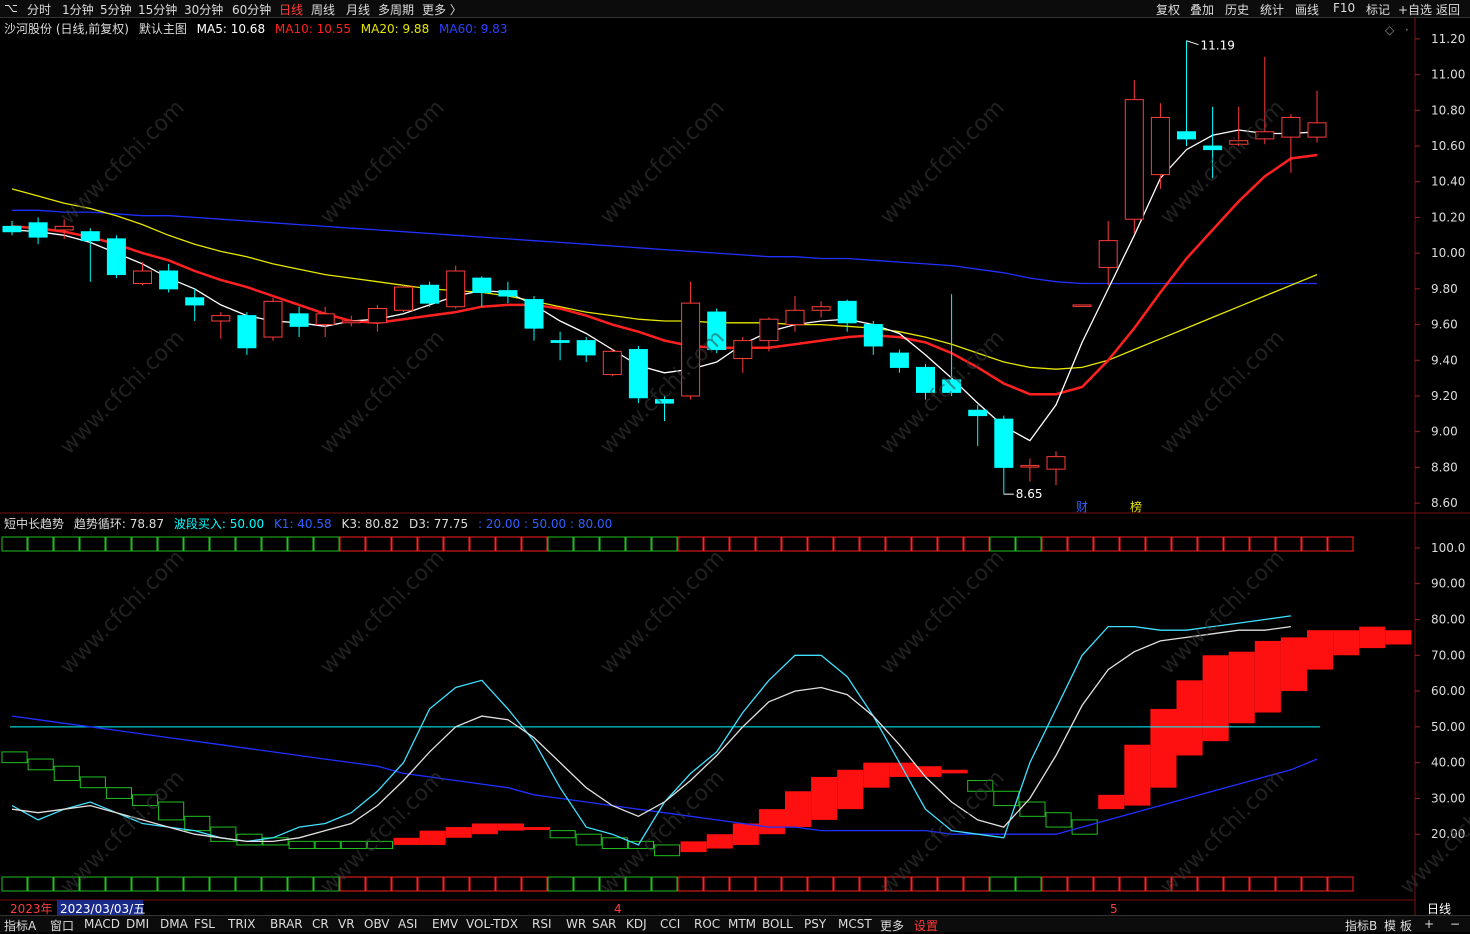 The height and width of the screenshot is (934, 1470). What do you see at coordinates (1390, 925) in the screenshot?
I see `bottom-right-1: 模` at bounding box center [1390, 925].